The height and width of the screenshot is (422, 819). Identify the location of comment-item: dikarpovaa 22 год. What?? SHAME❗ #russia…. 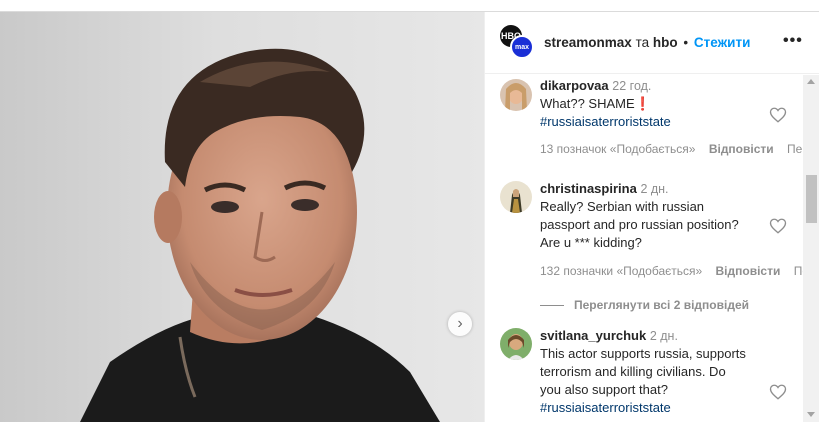
(644, 122).